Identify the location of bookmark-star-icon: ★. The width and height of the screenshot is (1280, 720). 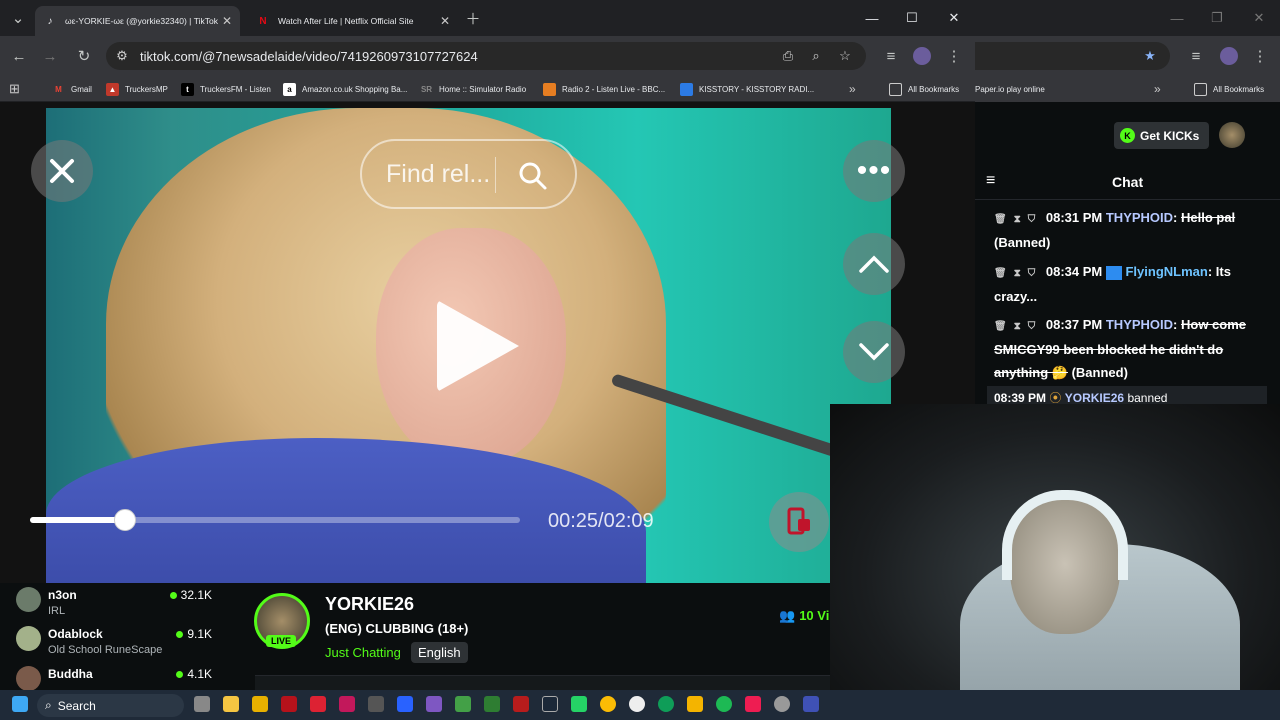
(1150, 56).